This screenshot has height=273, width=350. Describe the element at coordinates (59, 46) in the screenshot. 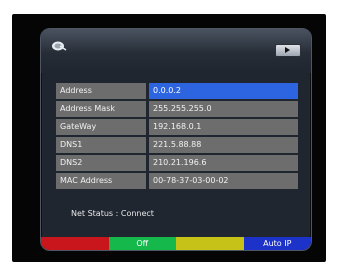

I see `satellite-dish-icon` at that location.